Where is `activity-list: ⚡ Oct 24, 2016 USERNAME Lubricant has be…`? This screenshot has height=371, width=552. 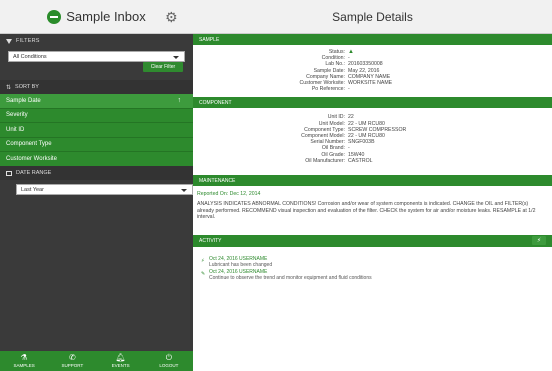 activity-list: ⚡ Oct 24, 2016 USERNAME Lubricant has be… is located at coordinates (372, 264).